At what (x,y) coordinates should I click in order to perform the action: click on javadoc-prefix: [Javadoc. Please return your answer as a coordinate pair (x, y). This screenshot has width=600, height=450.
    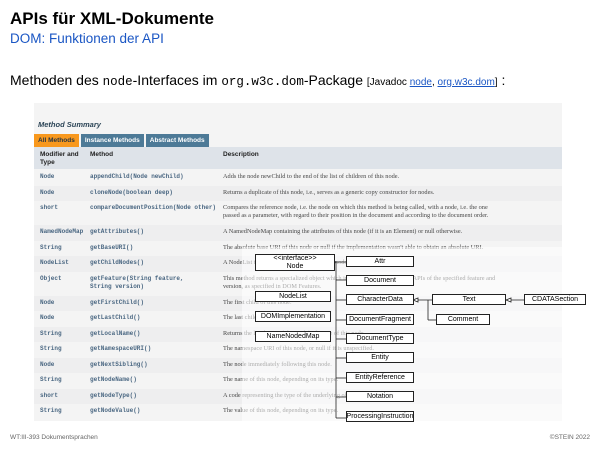
    Looking at the image, I should click on (388, 82).